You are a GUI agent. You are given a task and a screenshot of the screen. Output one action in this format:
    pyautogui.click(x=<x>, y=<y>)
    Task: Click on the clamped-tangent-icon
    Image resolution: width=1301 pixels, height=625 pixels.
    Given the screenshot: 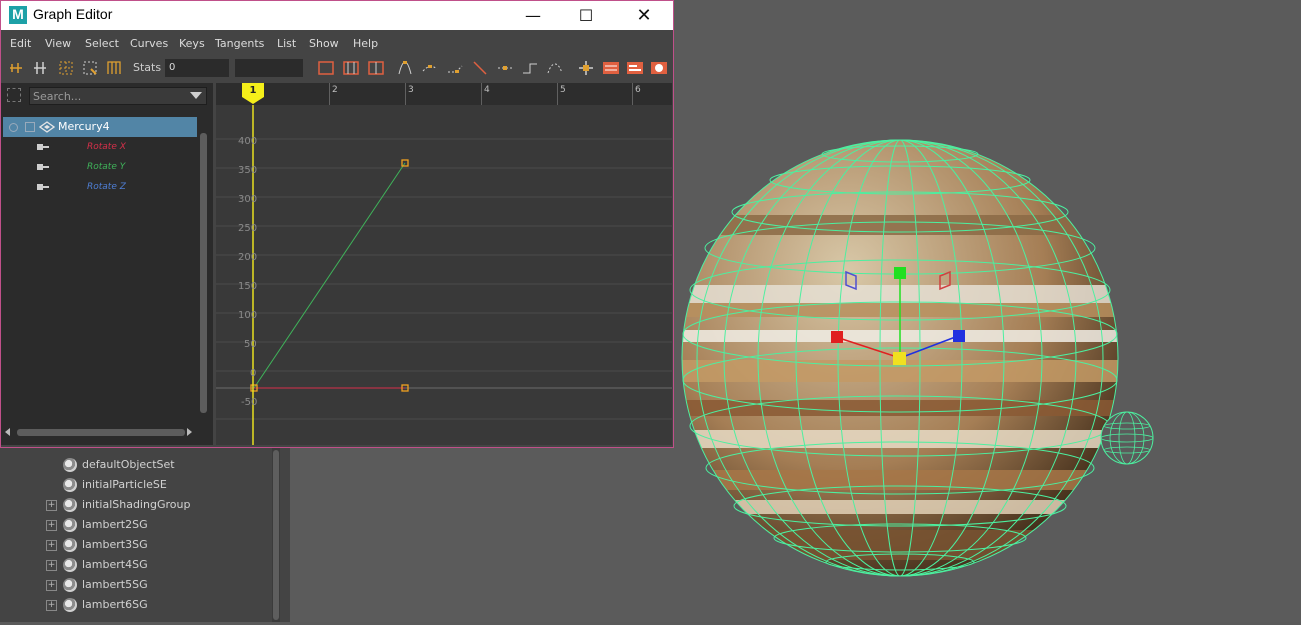 What is the action you would take?
    pyautogui.click(x=455, y=68)
    